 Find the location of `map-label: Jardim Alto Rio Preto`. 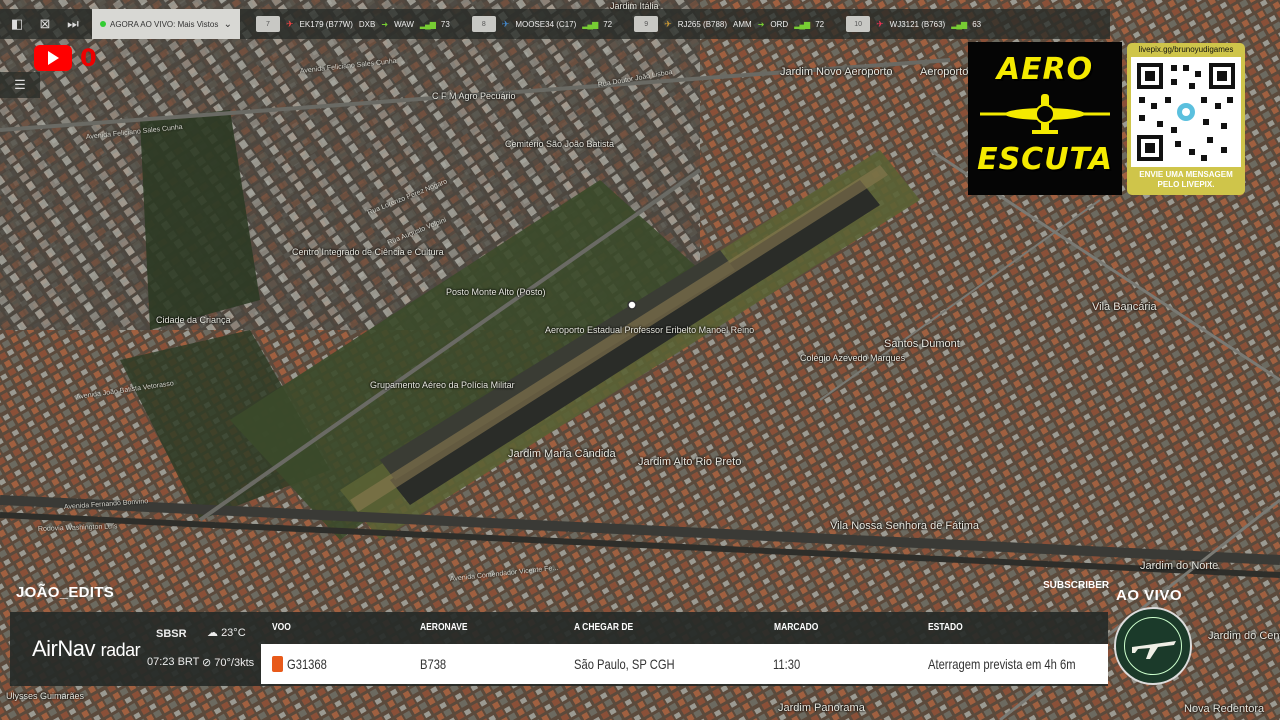

map-label: Jardim Alto Rio Preto is located at coordinates (690, 462).